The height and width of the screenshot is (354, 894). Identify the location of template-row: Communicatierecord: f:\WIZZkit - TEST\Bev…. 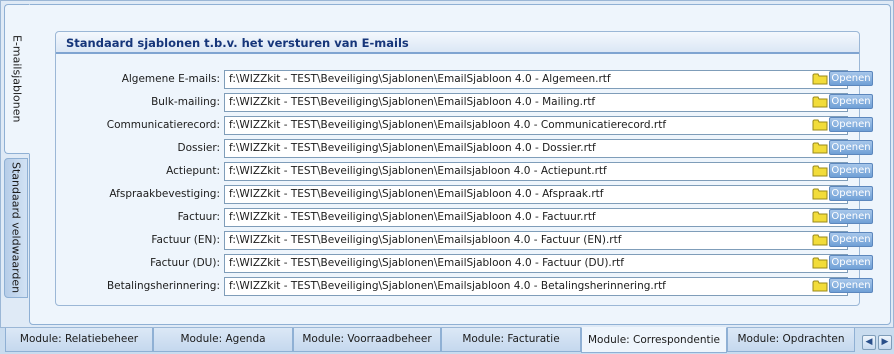
(464, 125).